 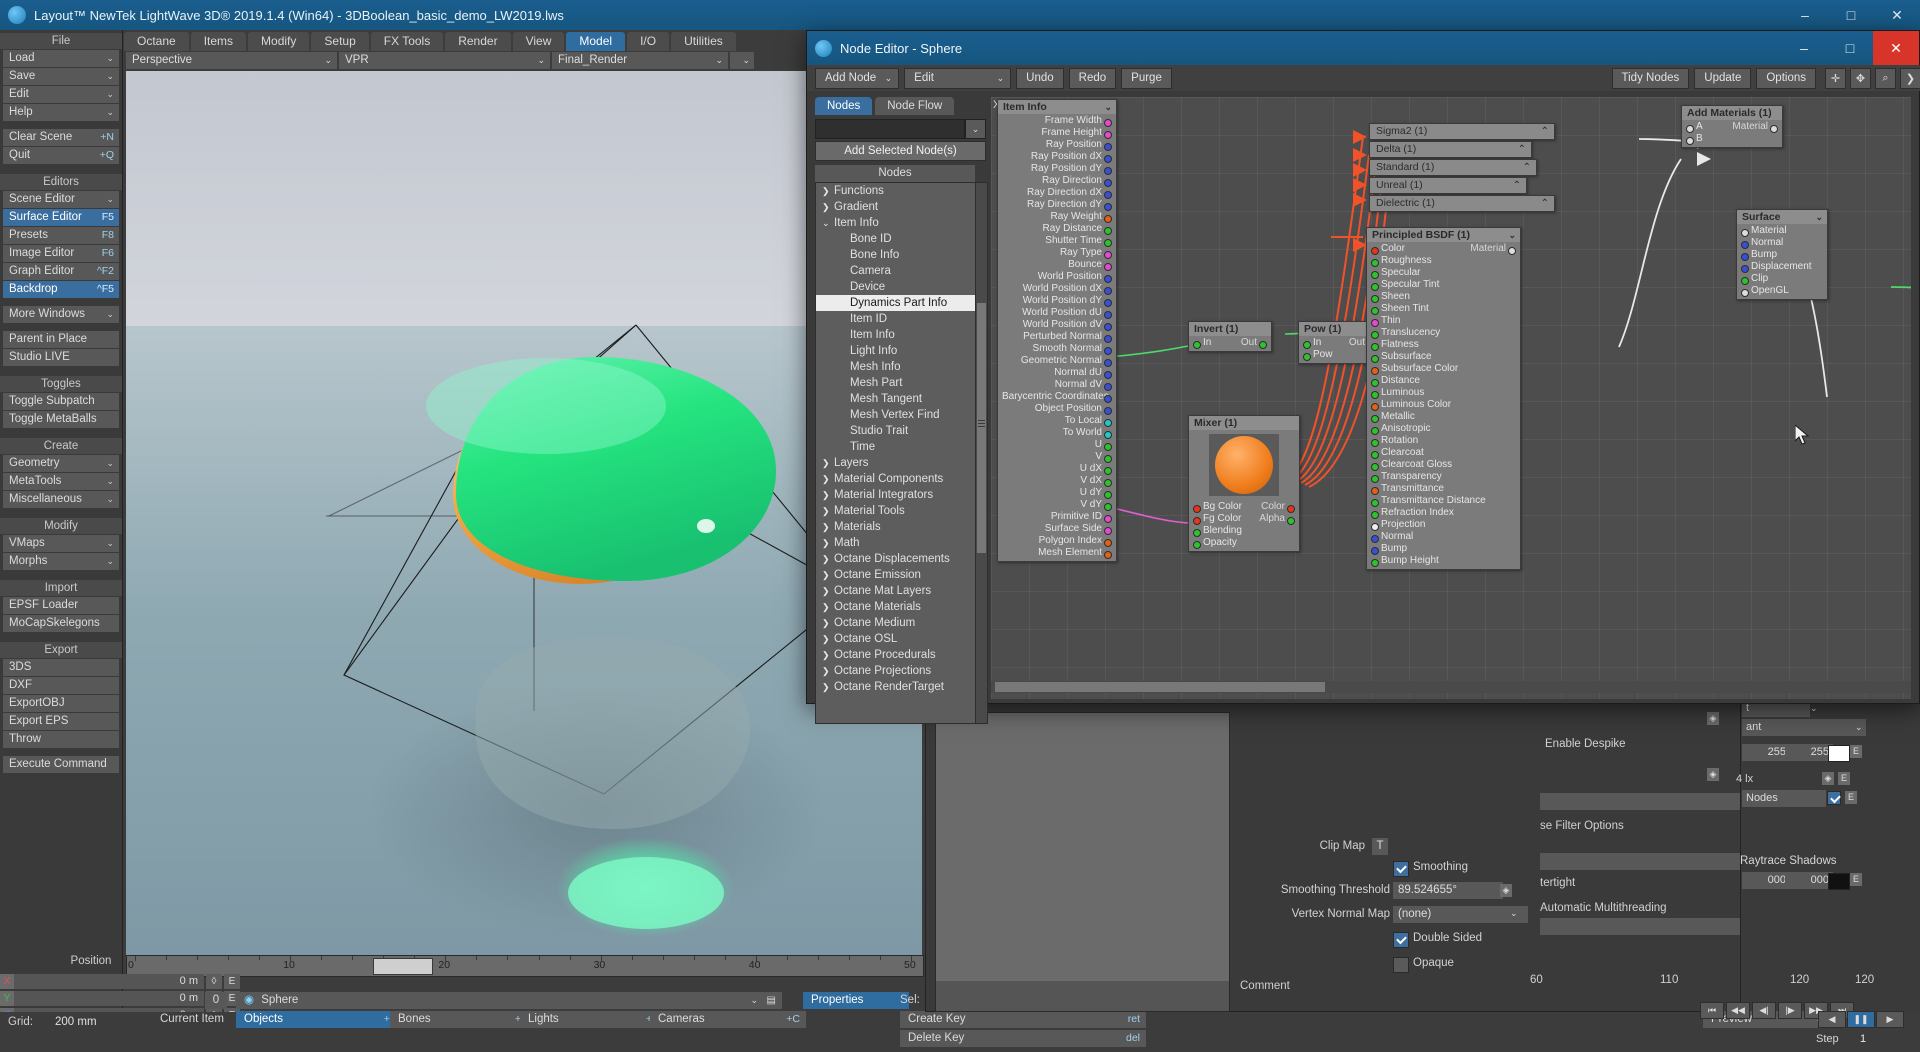 I want to click on filter-options-select, so click(x=1642, y=801).